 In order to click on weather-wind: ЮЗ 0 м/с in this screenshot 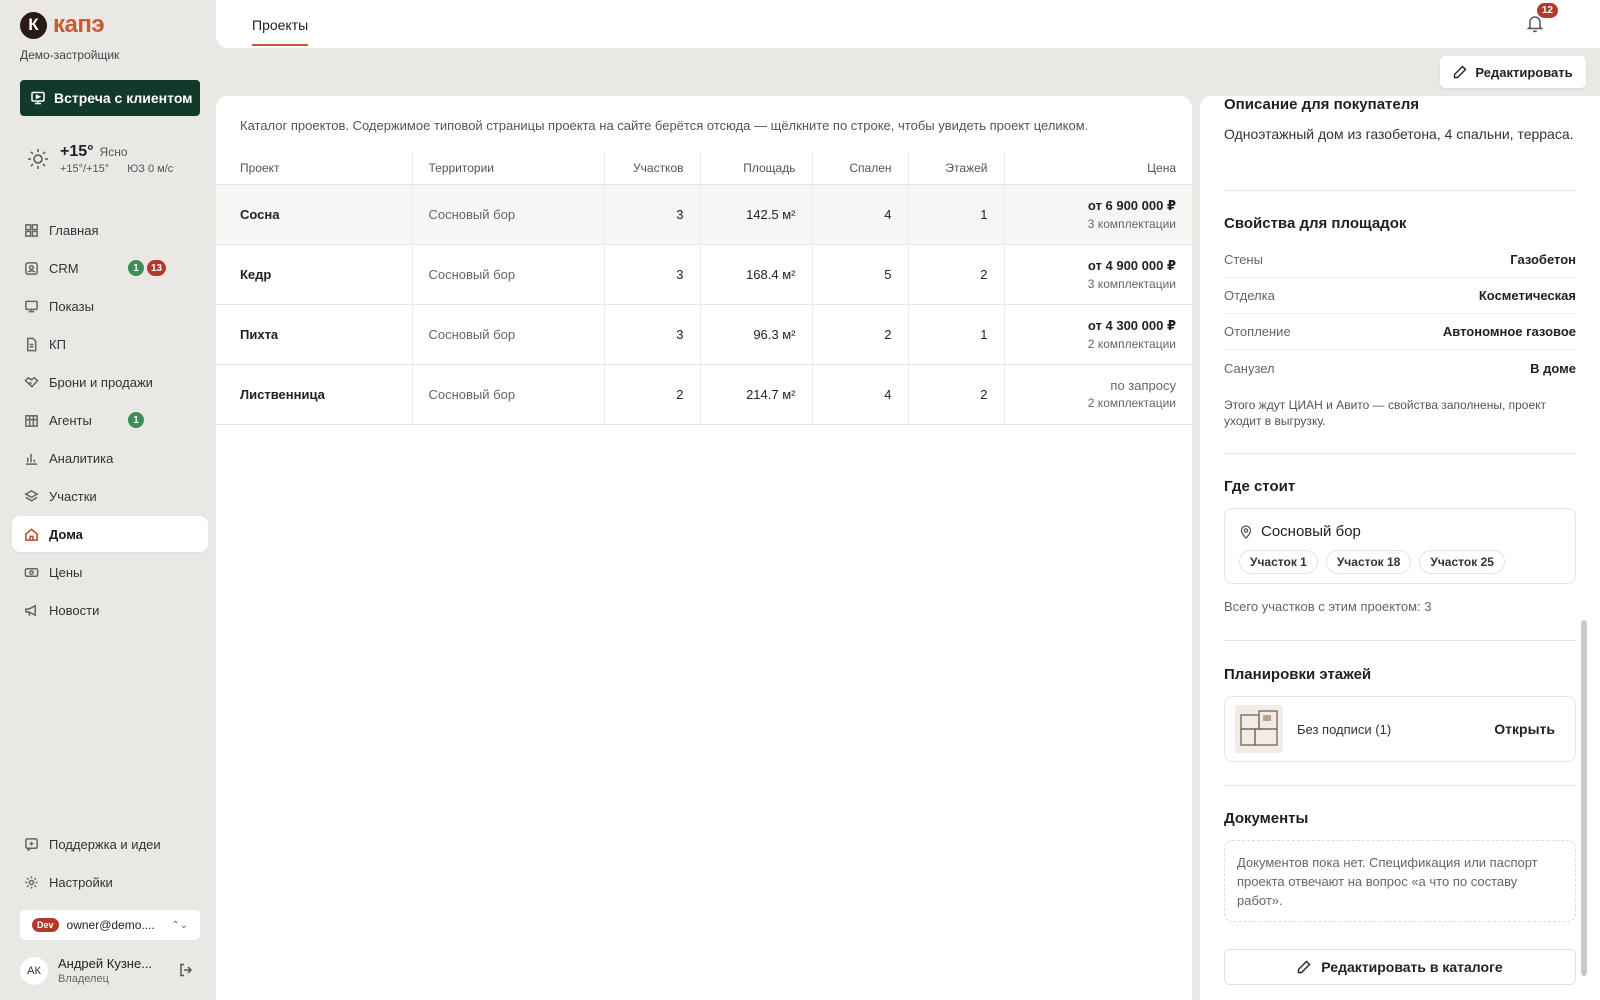, I will do `click(150, 169)`.